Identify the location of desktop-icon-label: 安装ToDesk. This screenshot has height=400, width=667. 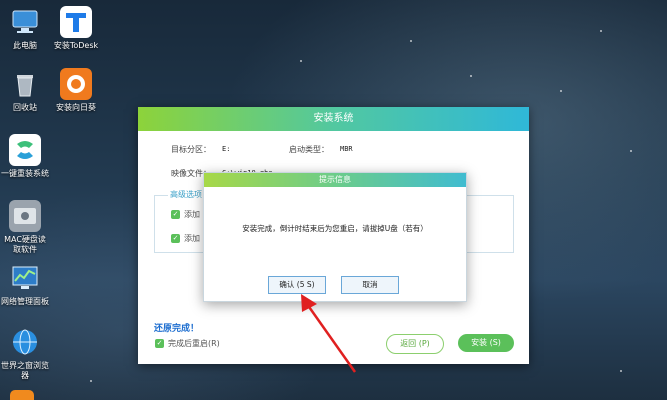
(76, 45).